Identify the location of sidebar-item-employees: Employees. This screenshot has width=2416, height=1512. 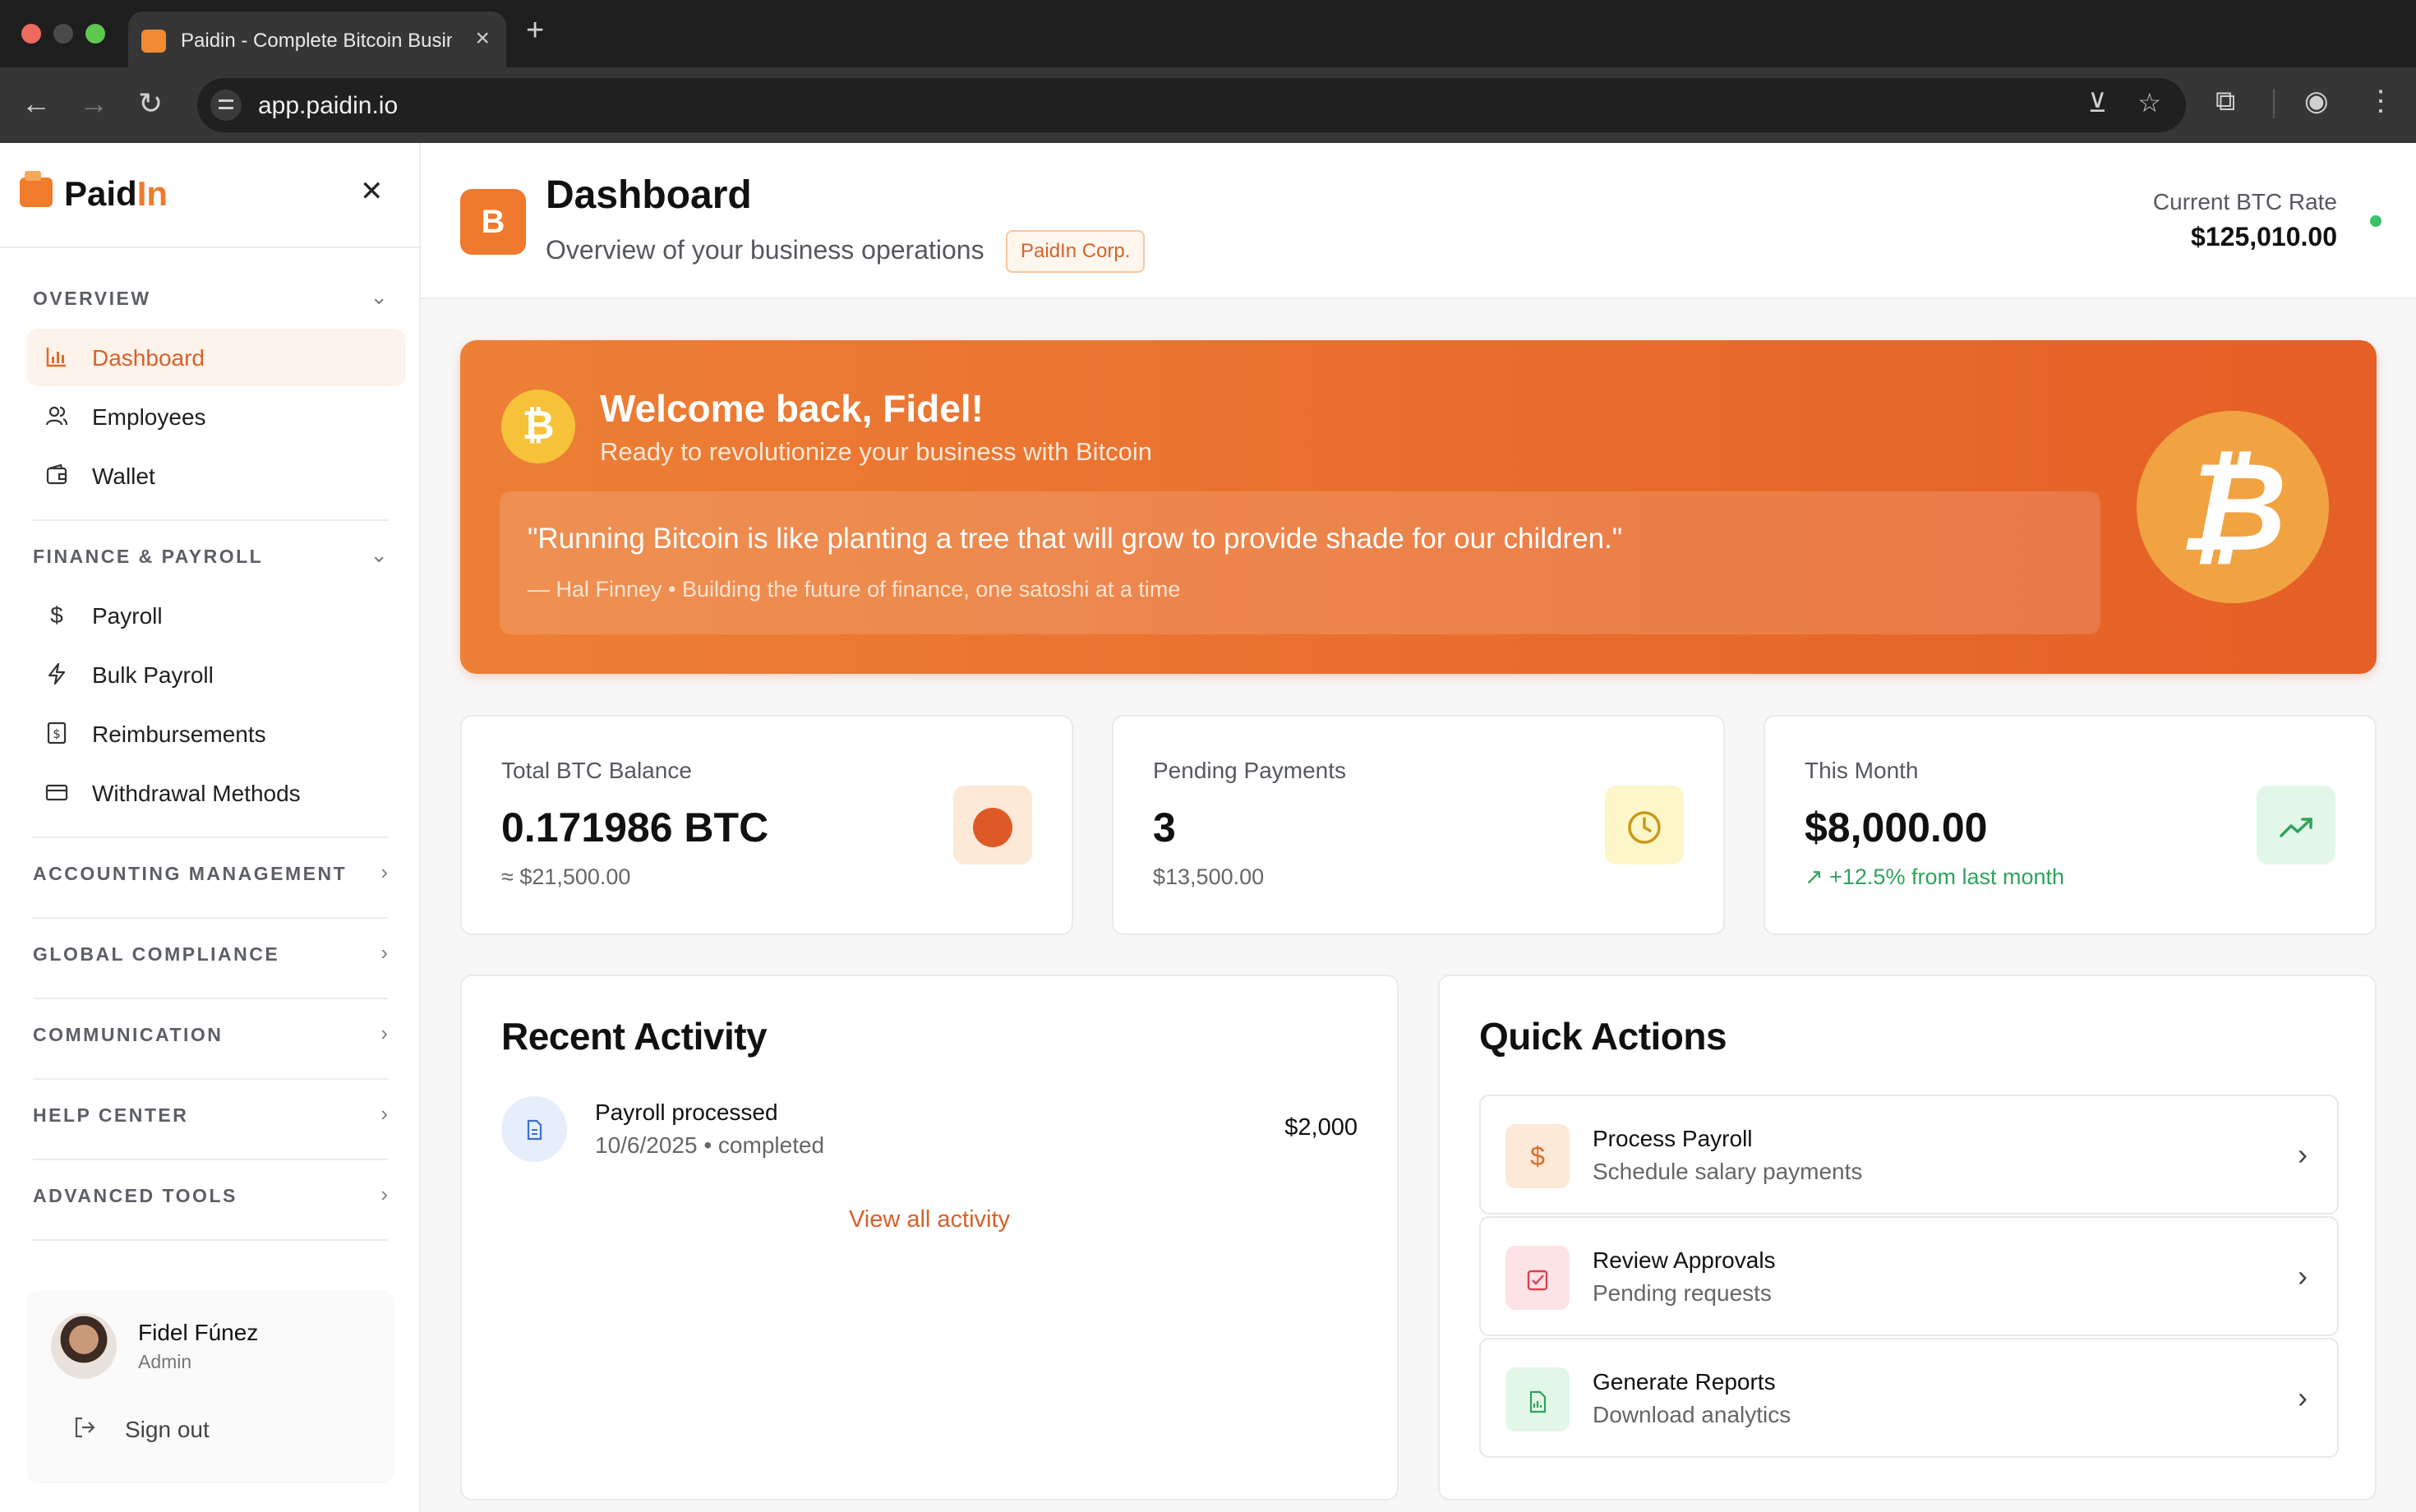
(216, 416).